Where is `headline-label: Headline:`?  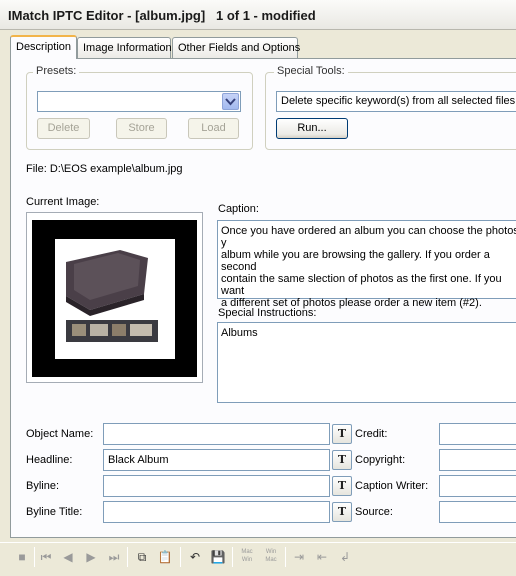 headline-label: Headline: is located at coordinates (49, 460).